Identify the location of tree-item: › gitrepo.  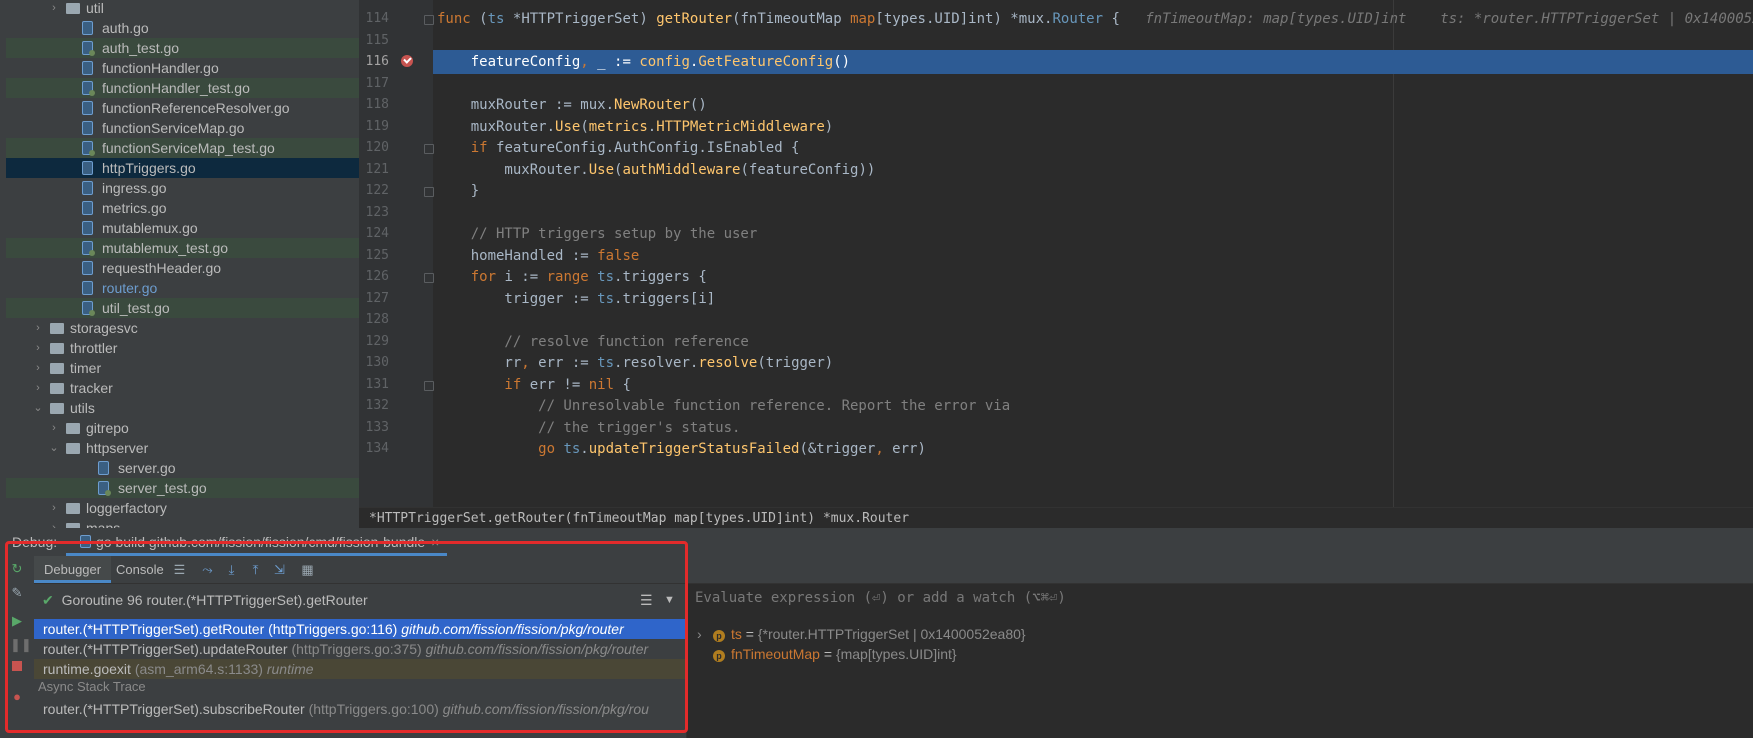
(182, 428).